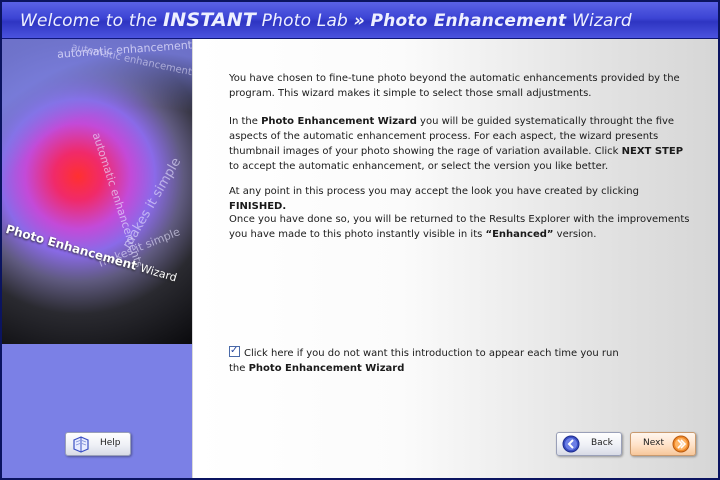 The width and height of the screenshot is (720, 480). I want to click on next-arrow-icon, so click(681, 444).